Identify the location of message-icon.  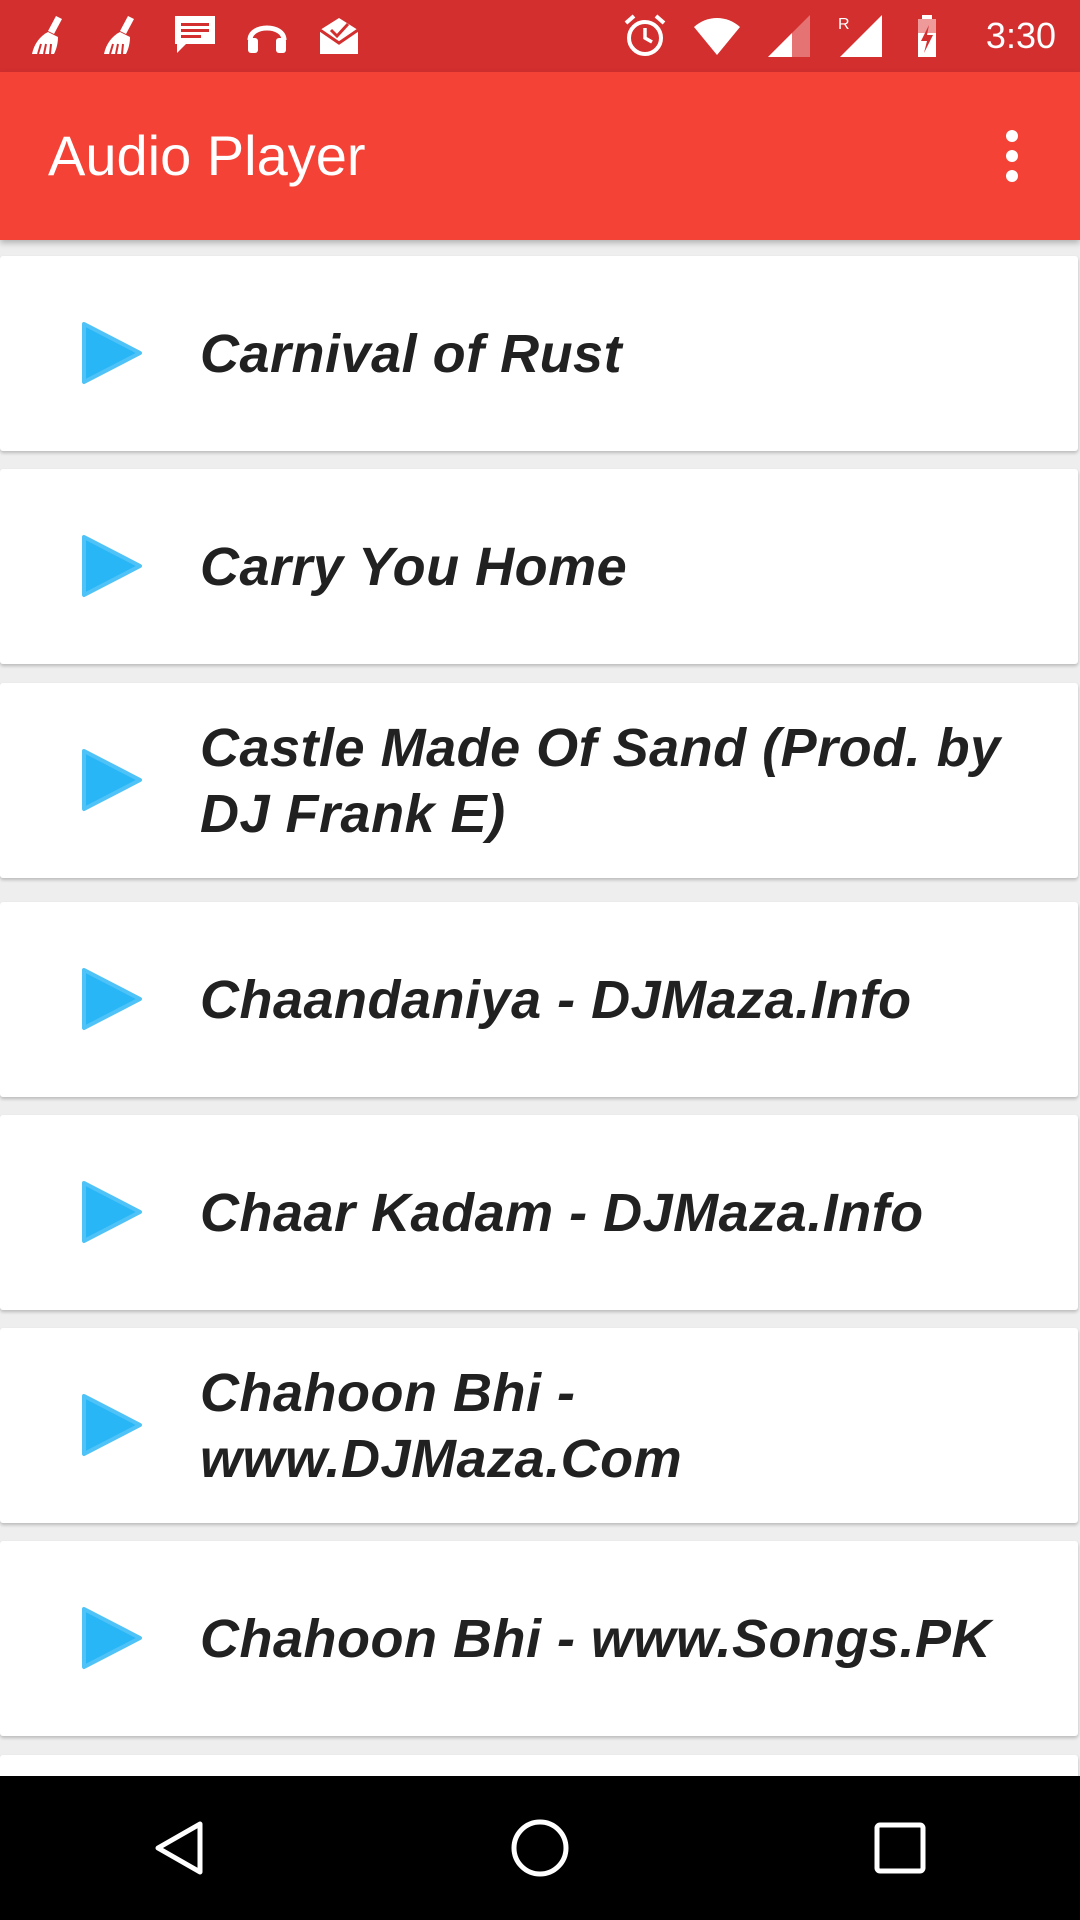
(195, 34).